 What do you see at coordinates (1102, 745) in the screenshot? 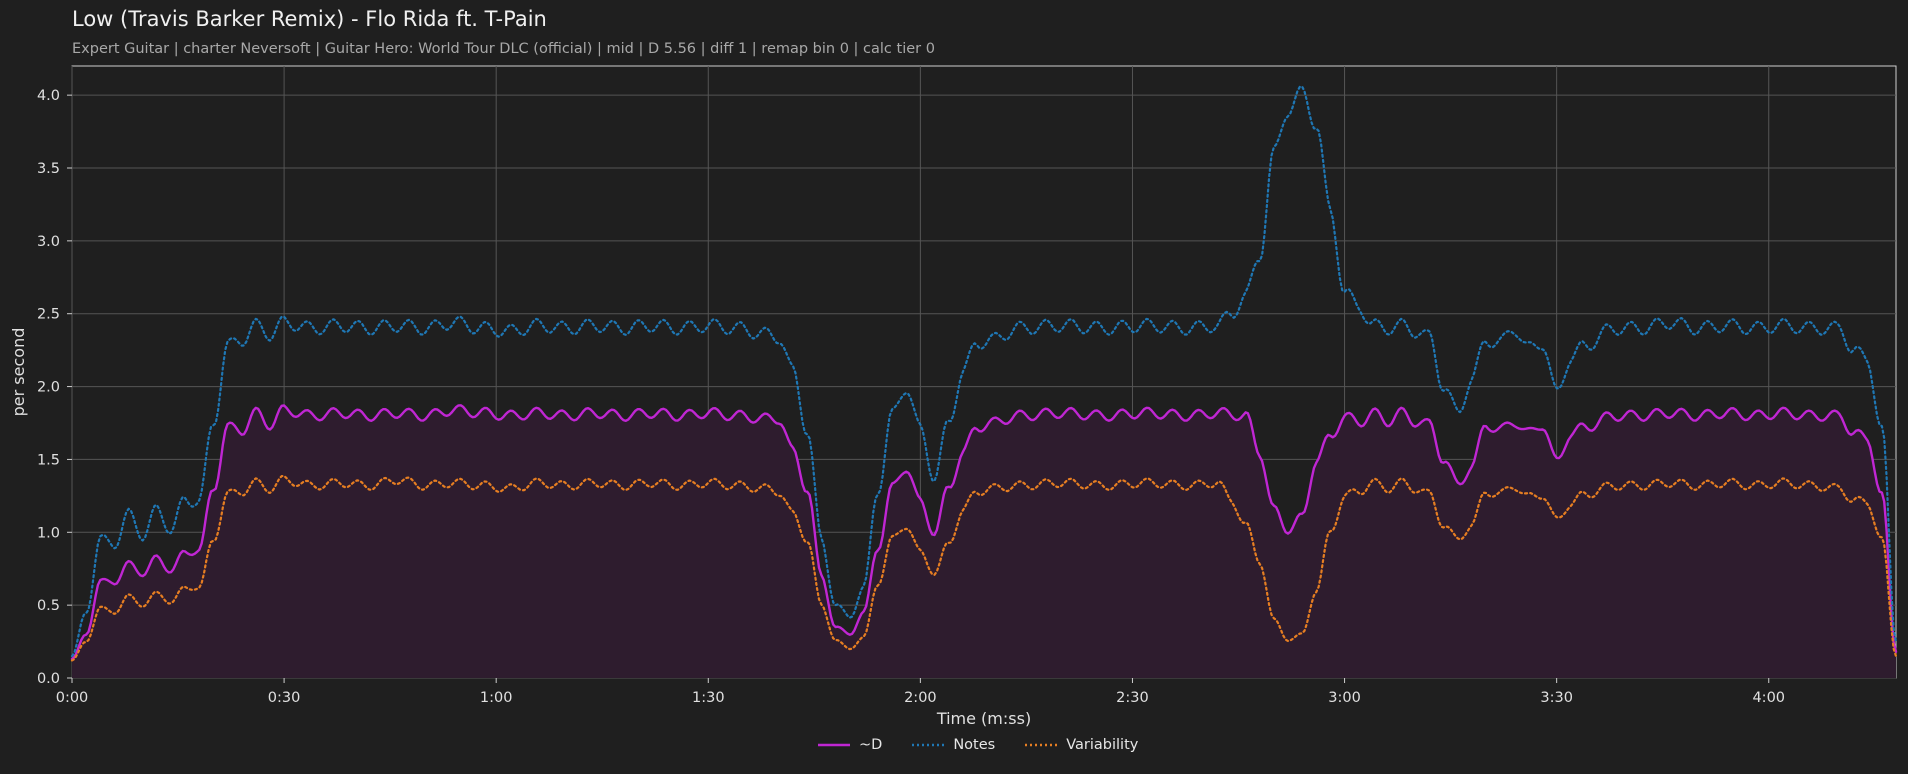
I see `legend-label-variability: Variability` at bounding box center [1102, 745].